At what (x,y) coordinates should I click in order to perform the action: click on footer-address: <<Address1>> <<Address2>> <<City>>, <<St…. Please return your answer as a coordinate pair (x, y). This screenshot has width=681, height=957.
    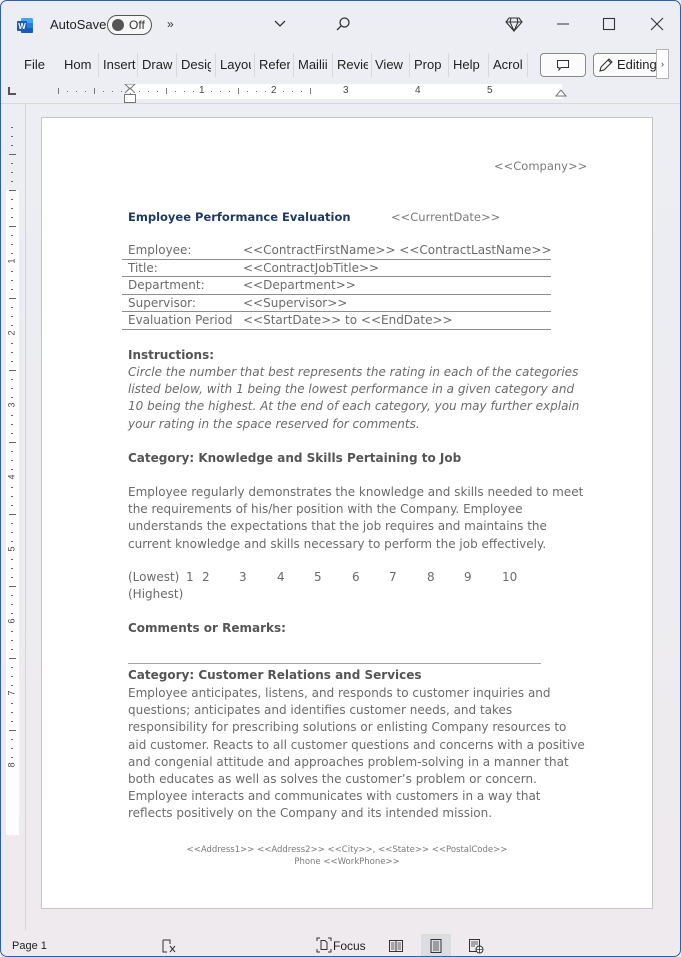
    Looking at the image, I should click on (347, 850).